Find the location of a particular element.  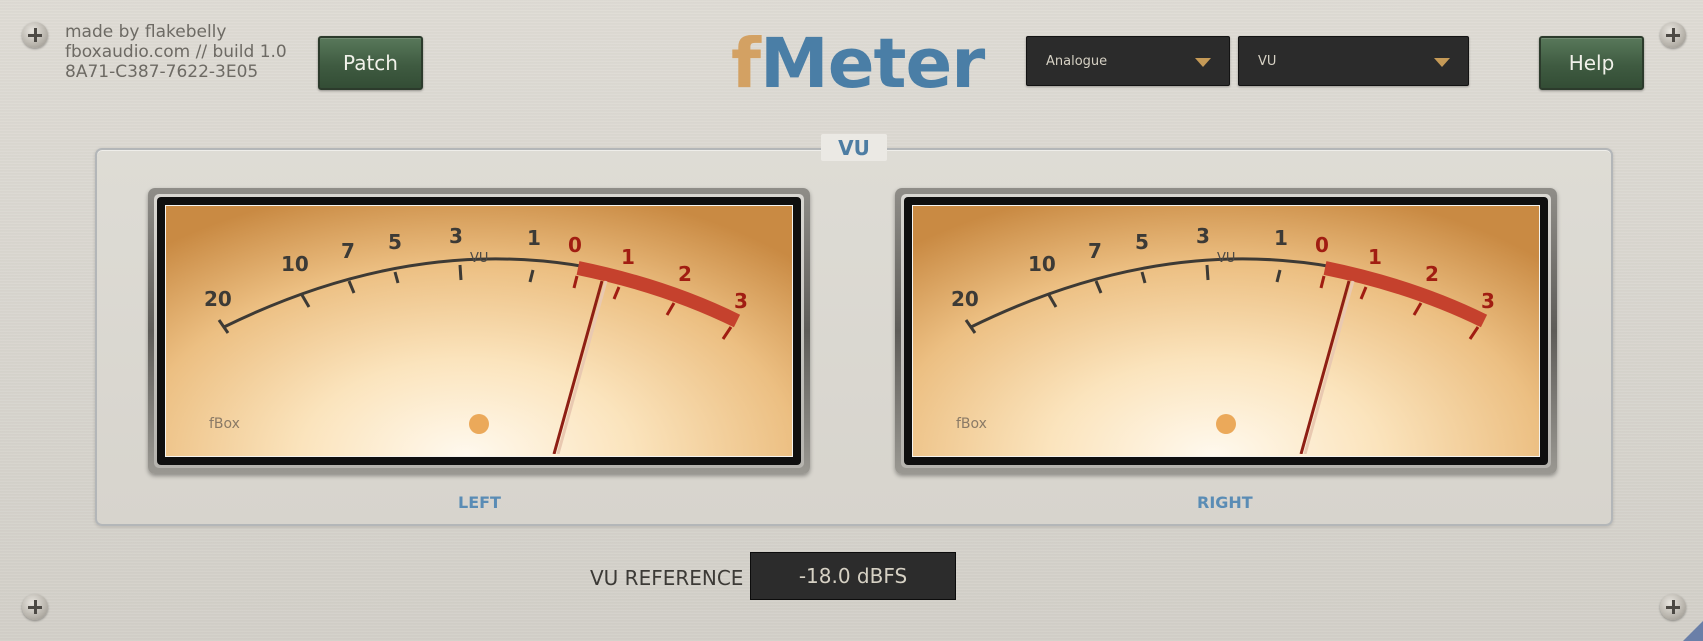

vu-reference-label: VU REFERENCE is located at coordinates (667, 578).